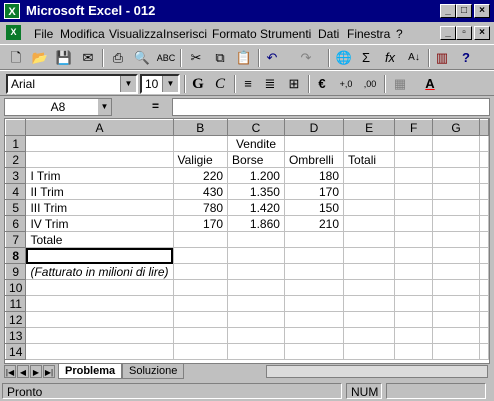 This screenshot has width=494, height=401. What do you see at coordinates (16, 303) in the screenshot?
I see `row-header: 11` at bounding box center [16, 303].